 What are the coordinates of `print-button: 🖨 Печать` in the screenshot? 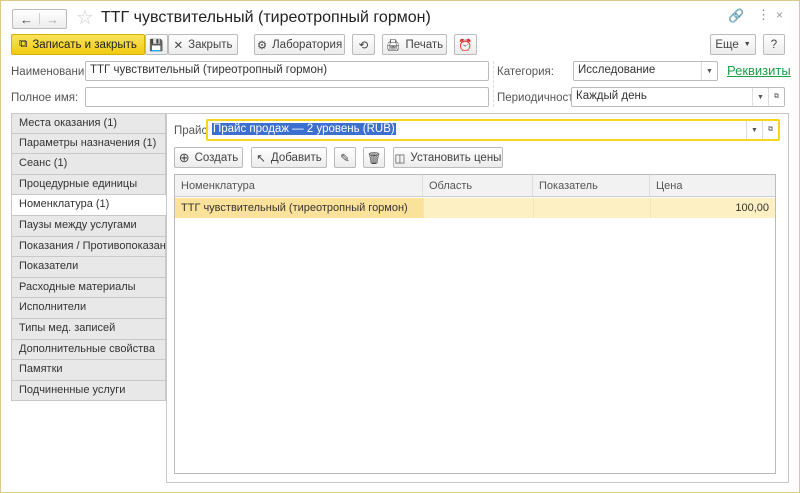 It's located at (414, 44).